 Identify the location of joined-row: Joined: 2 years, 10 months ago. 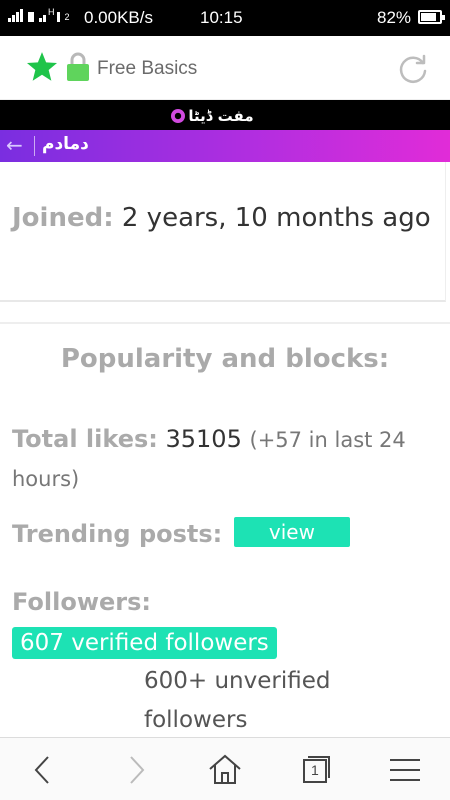
(222, 218).